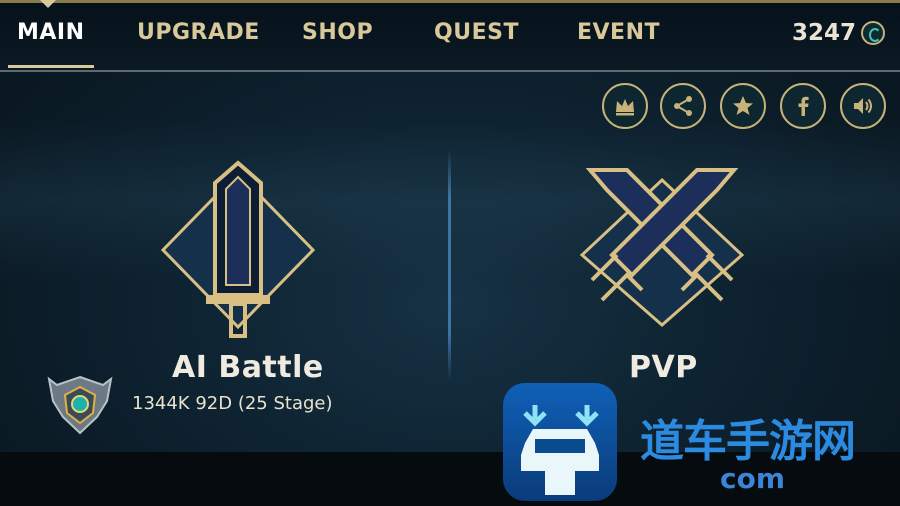  I want to click on sword-icon, so click(238, 247).